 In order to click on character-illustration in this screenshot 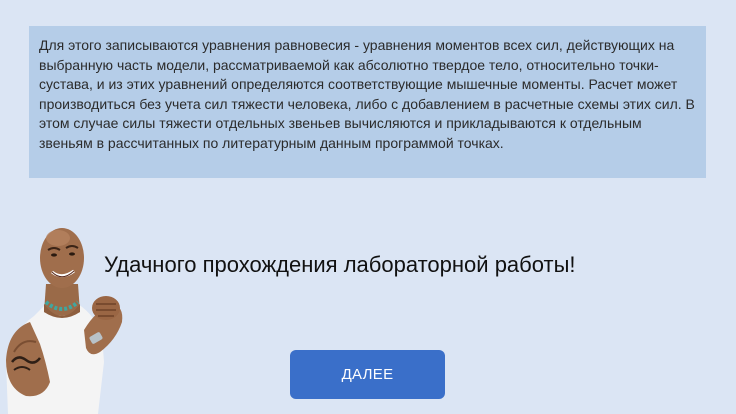, I will do `click(64, 321)`.